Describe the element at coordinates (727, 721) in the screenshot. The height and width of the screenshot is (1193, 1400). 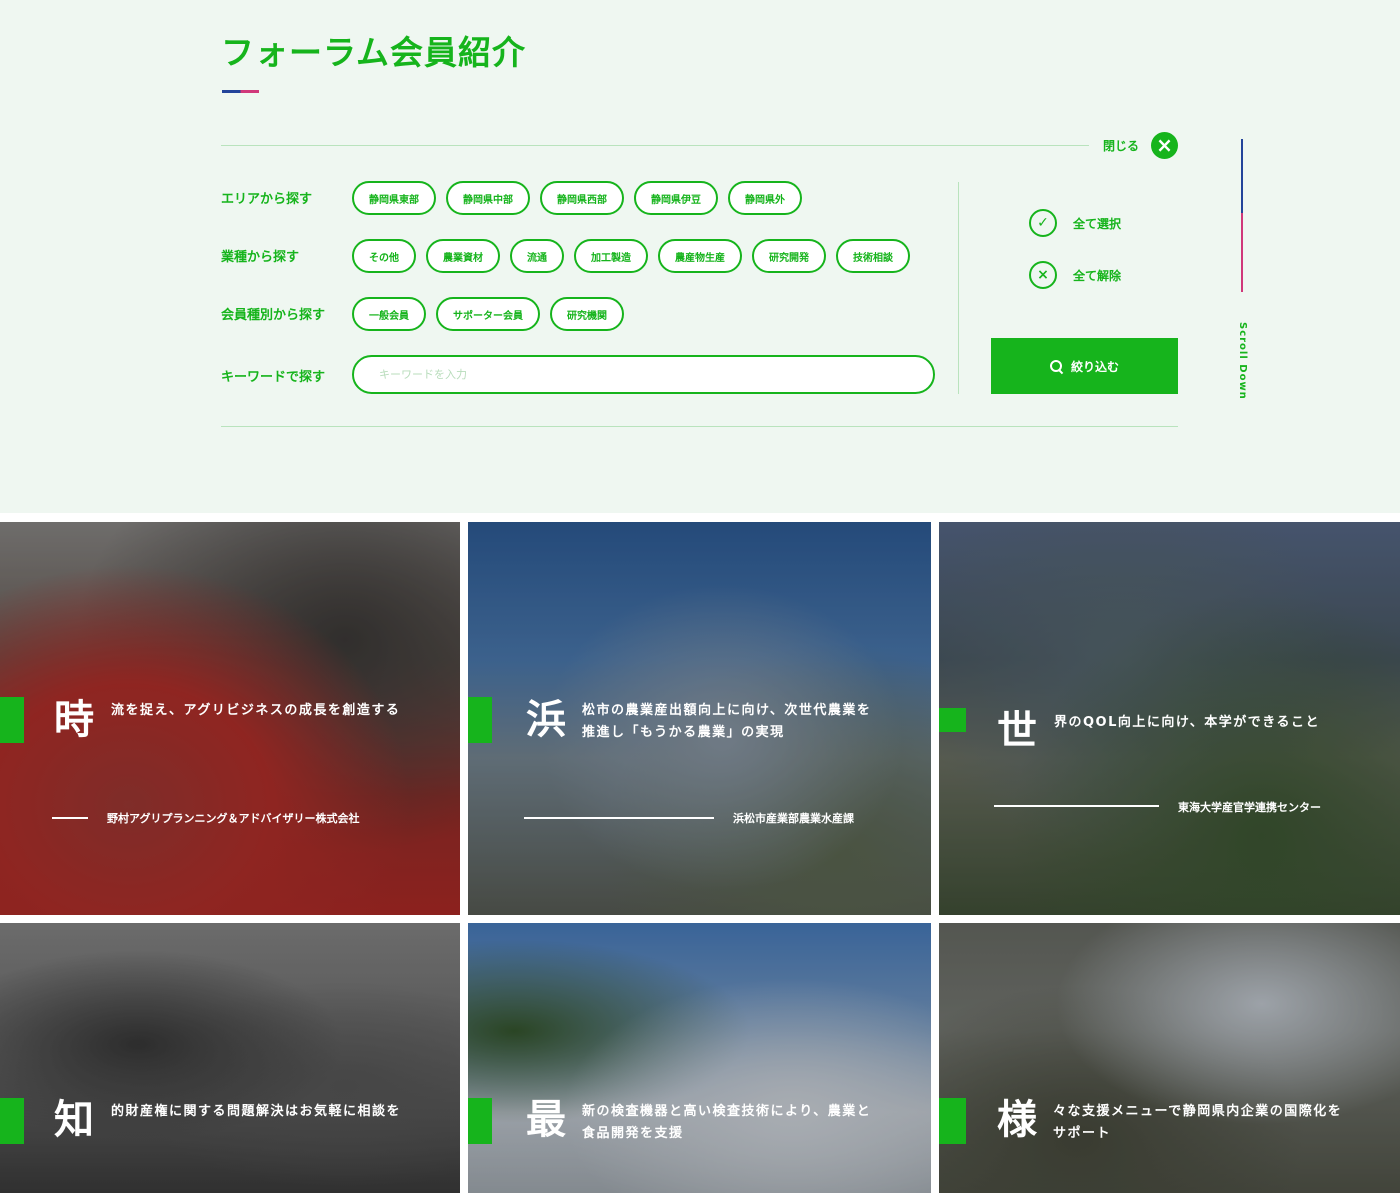
I see `card-catchphrase: 松市の農業産出額向上に向け、次世代農業を推進し「もうかる農業」の実現` at that location.